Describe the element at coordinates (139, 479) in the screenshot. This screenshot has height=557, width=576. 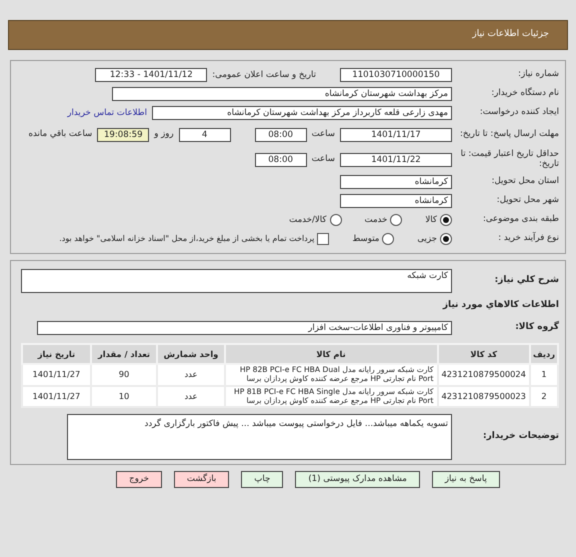
I see `action-button: خروج` at that location.